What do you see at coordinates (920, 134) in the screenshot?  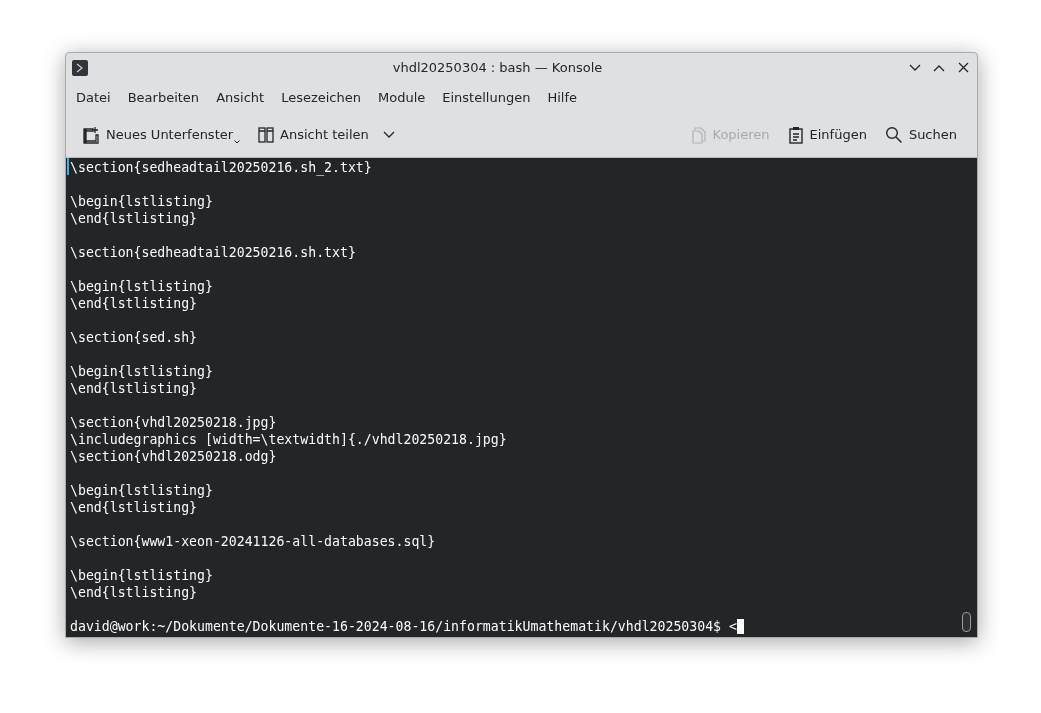 I see `toolbar-button: Suchen` at bounding box center [920, 134].